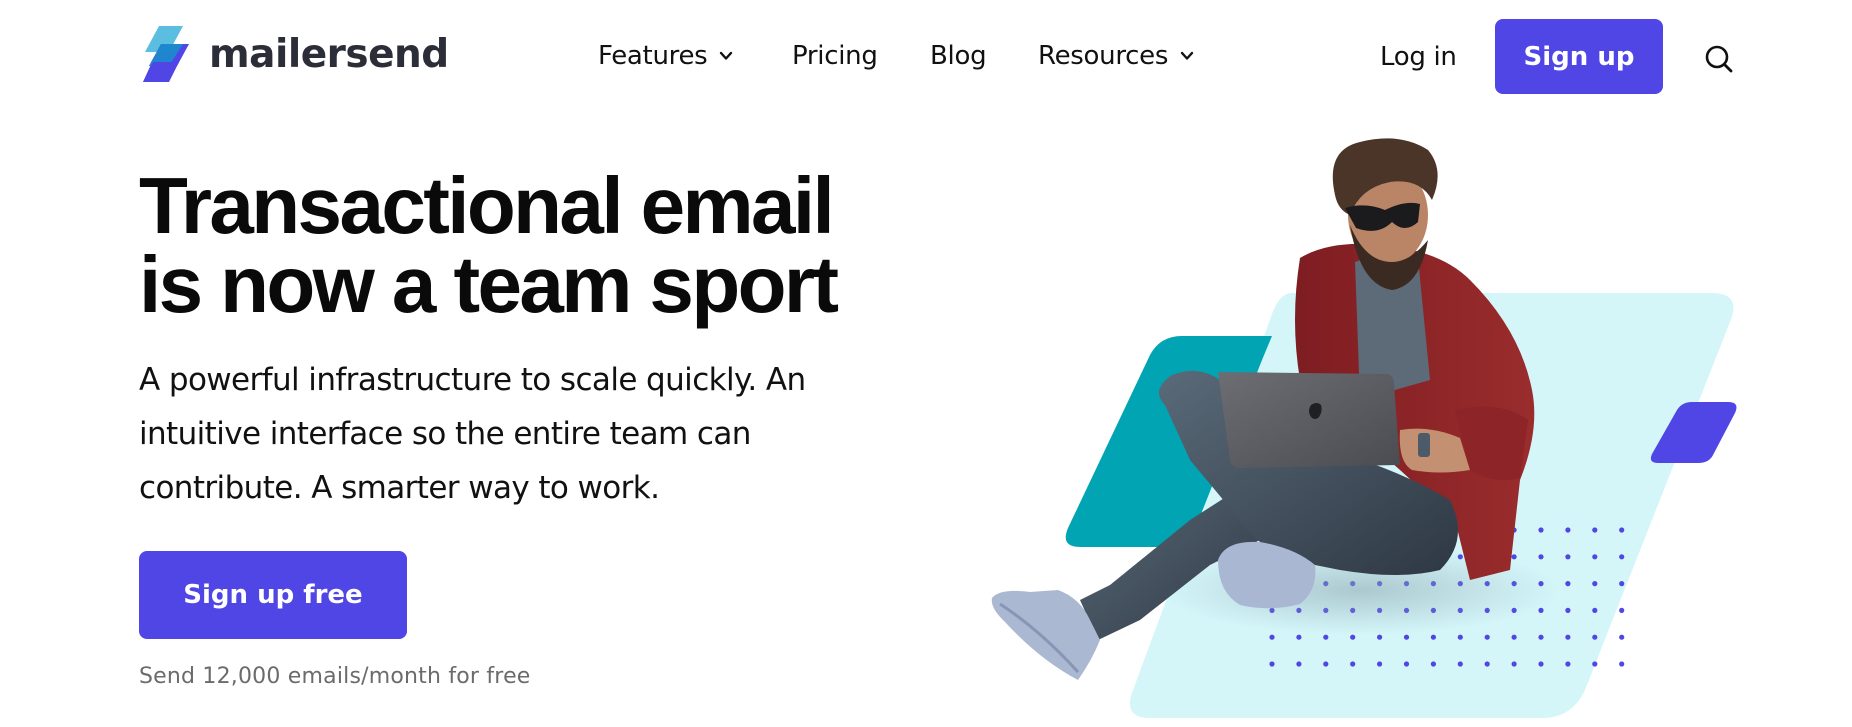 The height and width of the screenshot is (727, 1852). I want to click on nav-item-label: Blog, so click(958, 56).